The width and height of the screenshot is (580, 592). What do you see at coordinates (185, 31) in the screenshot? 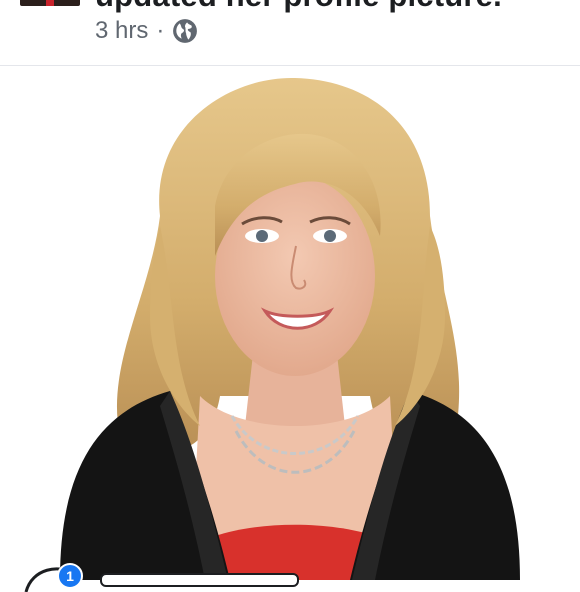
I see `globe-icon` at bounding box center [185, 31].